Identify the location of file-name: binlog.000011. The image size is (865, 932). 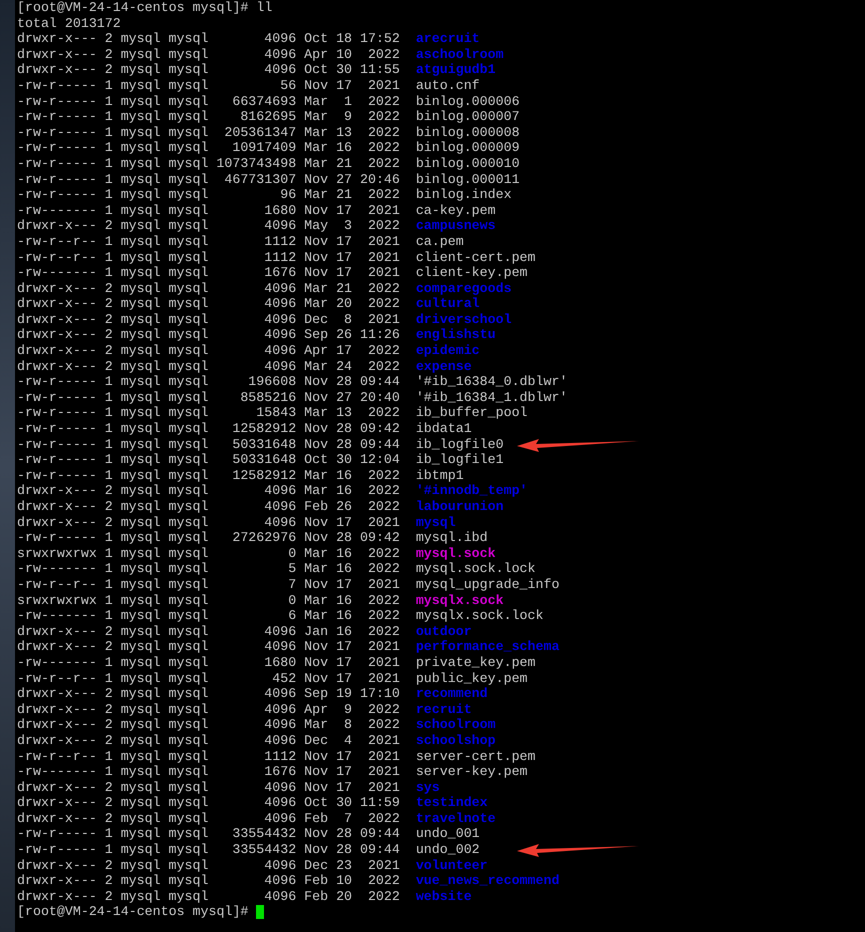
(468, 180).